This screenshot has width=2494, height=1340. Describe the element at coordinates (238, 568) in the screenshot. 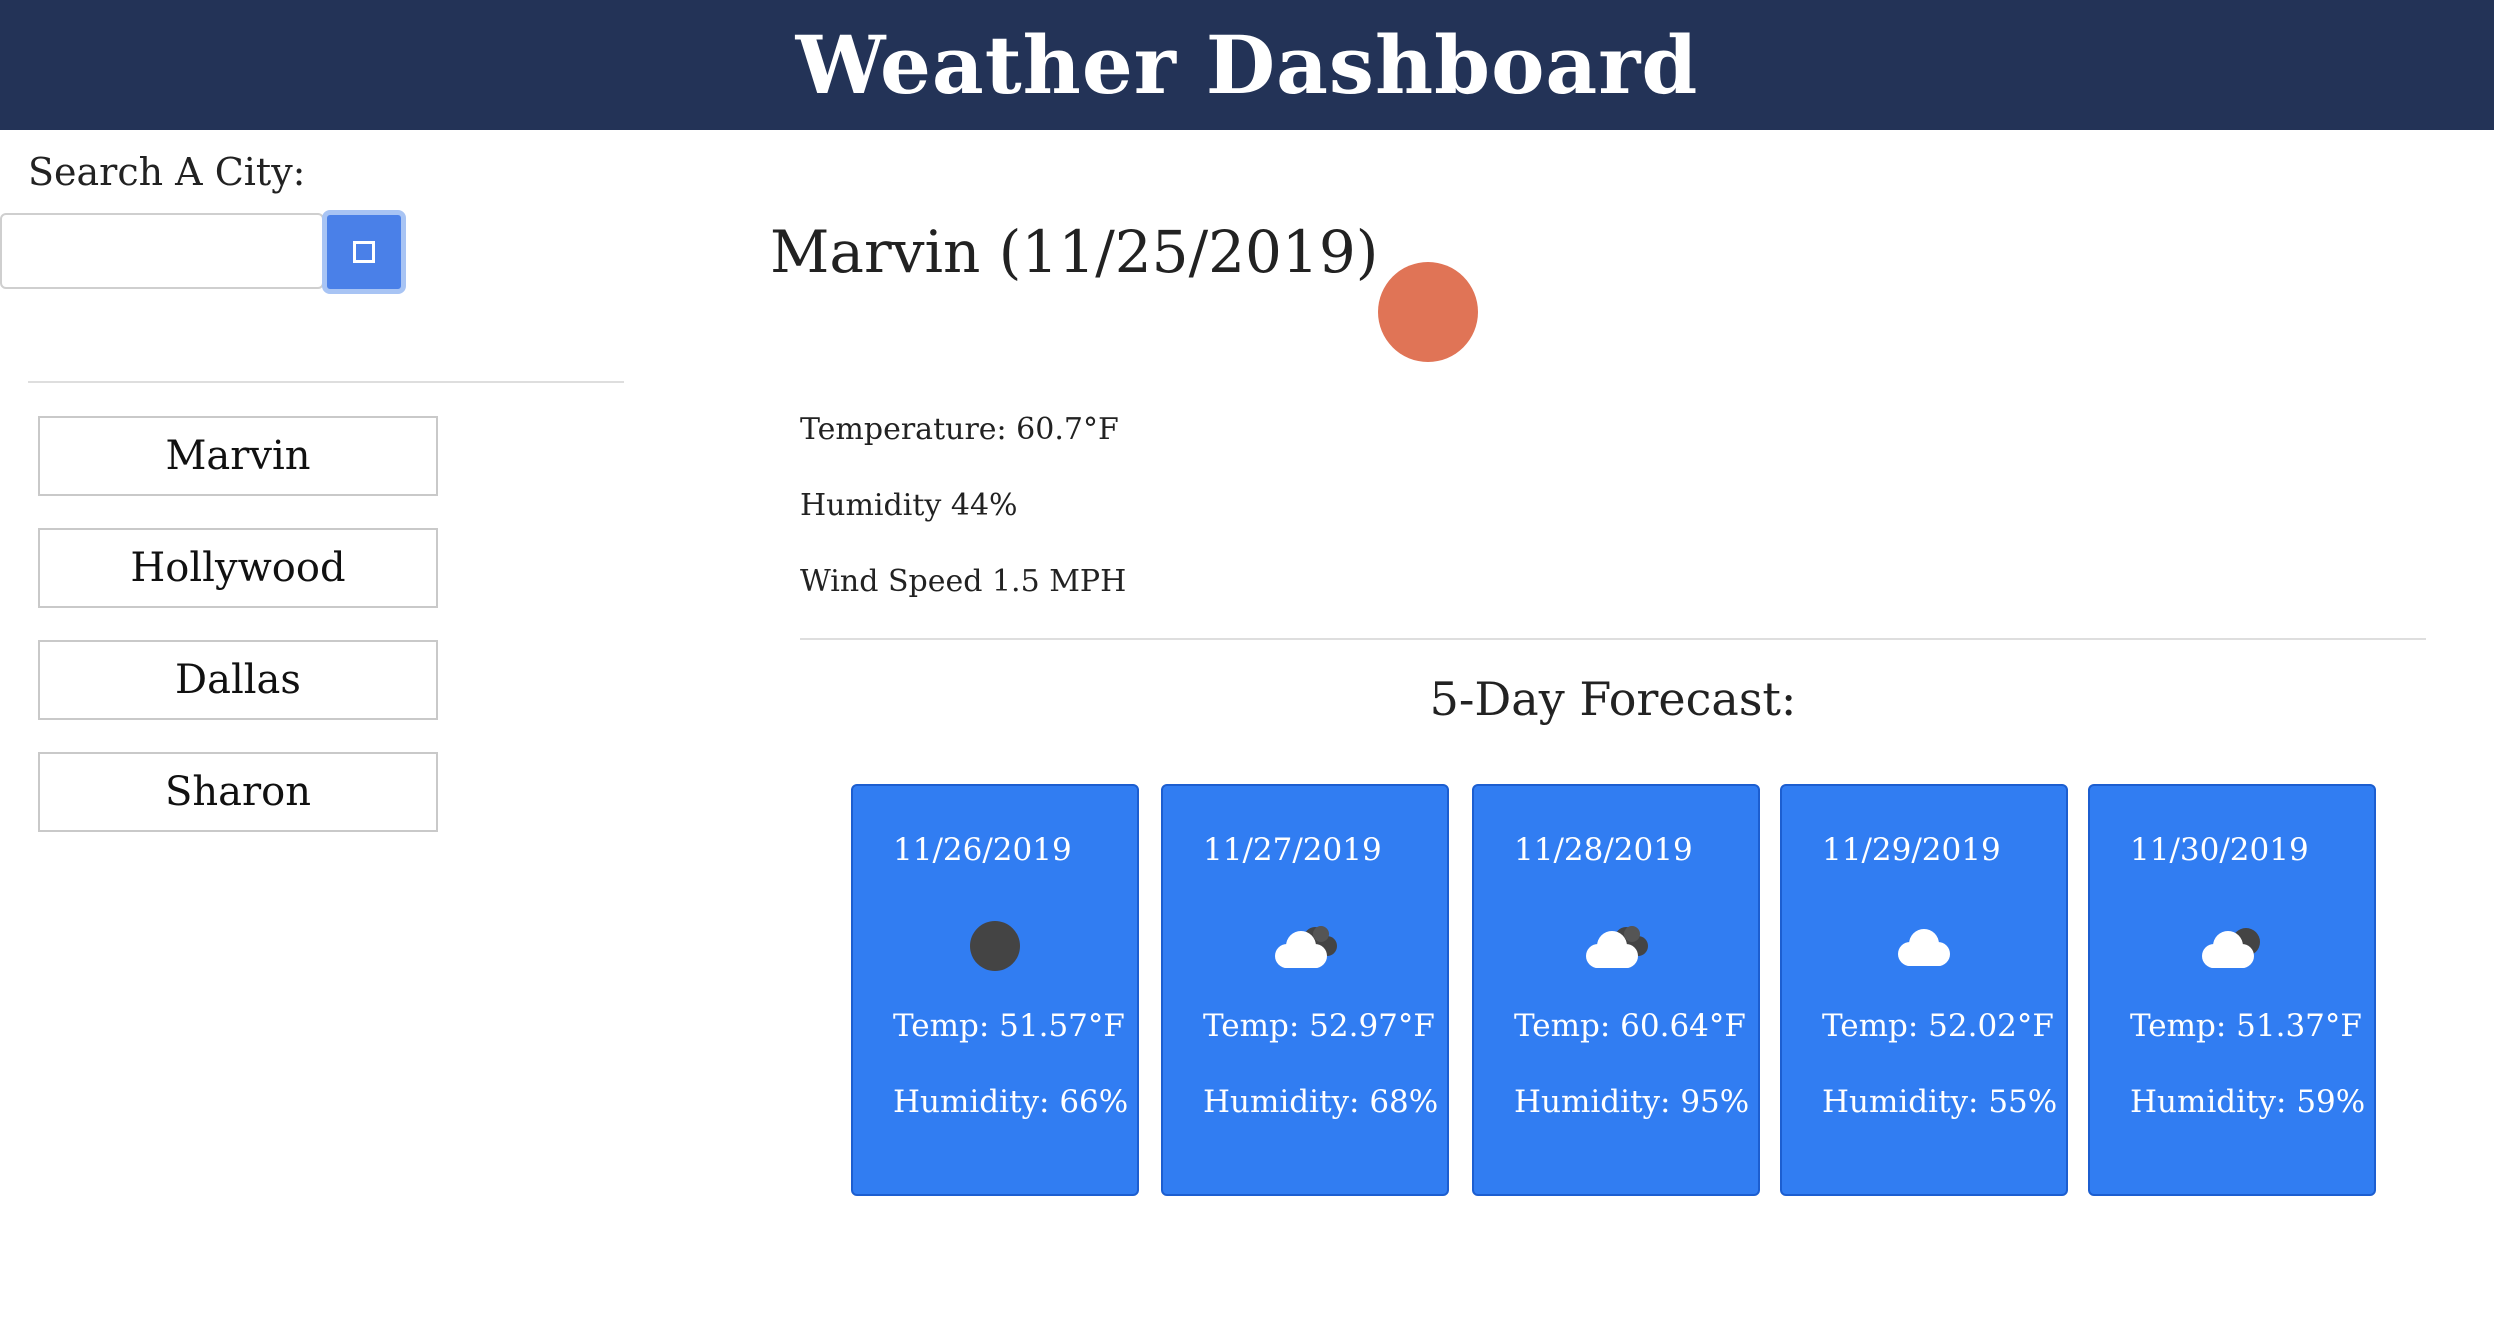

I see `city-button-hollywood: Hollywood` at that location.